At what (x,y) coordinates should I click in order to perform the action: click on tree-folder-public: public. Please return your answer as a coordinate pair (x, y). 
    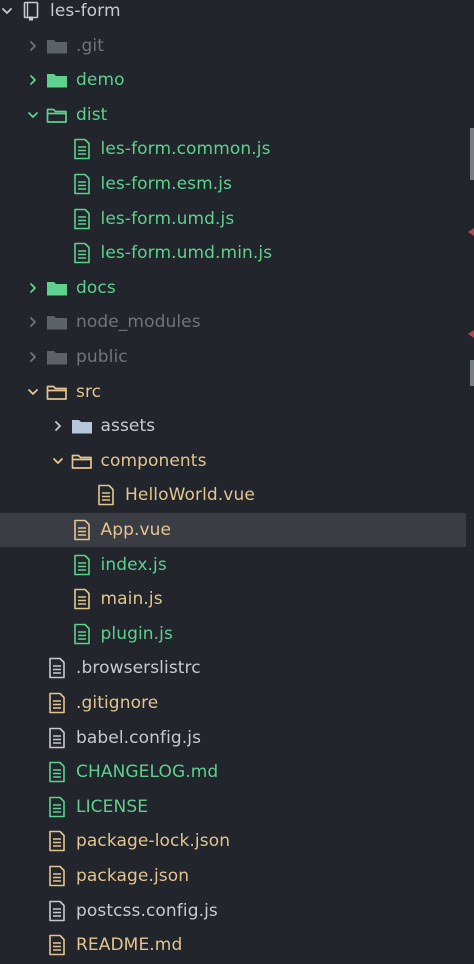
    Looking at the image, I should click on (233, 357).